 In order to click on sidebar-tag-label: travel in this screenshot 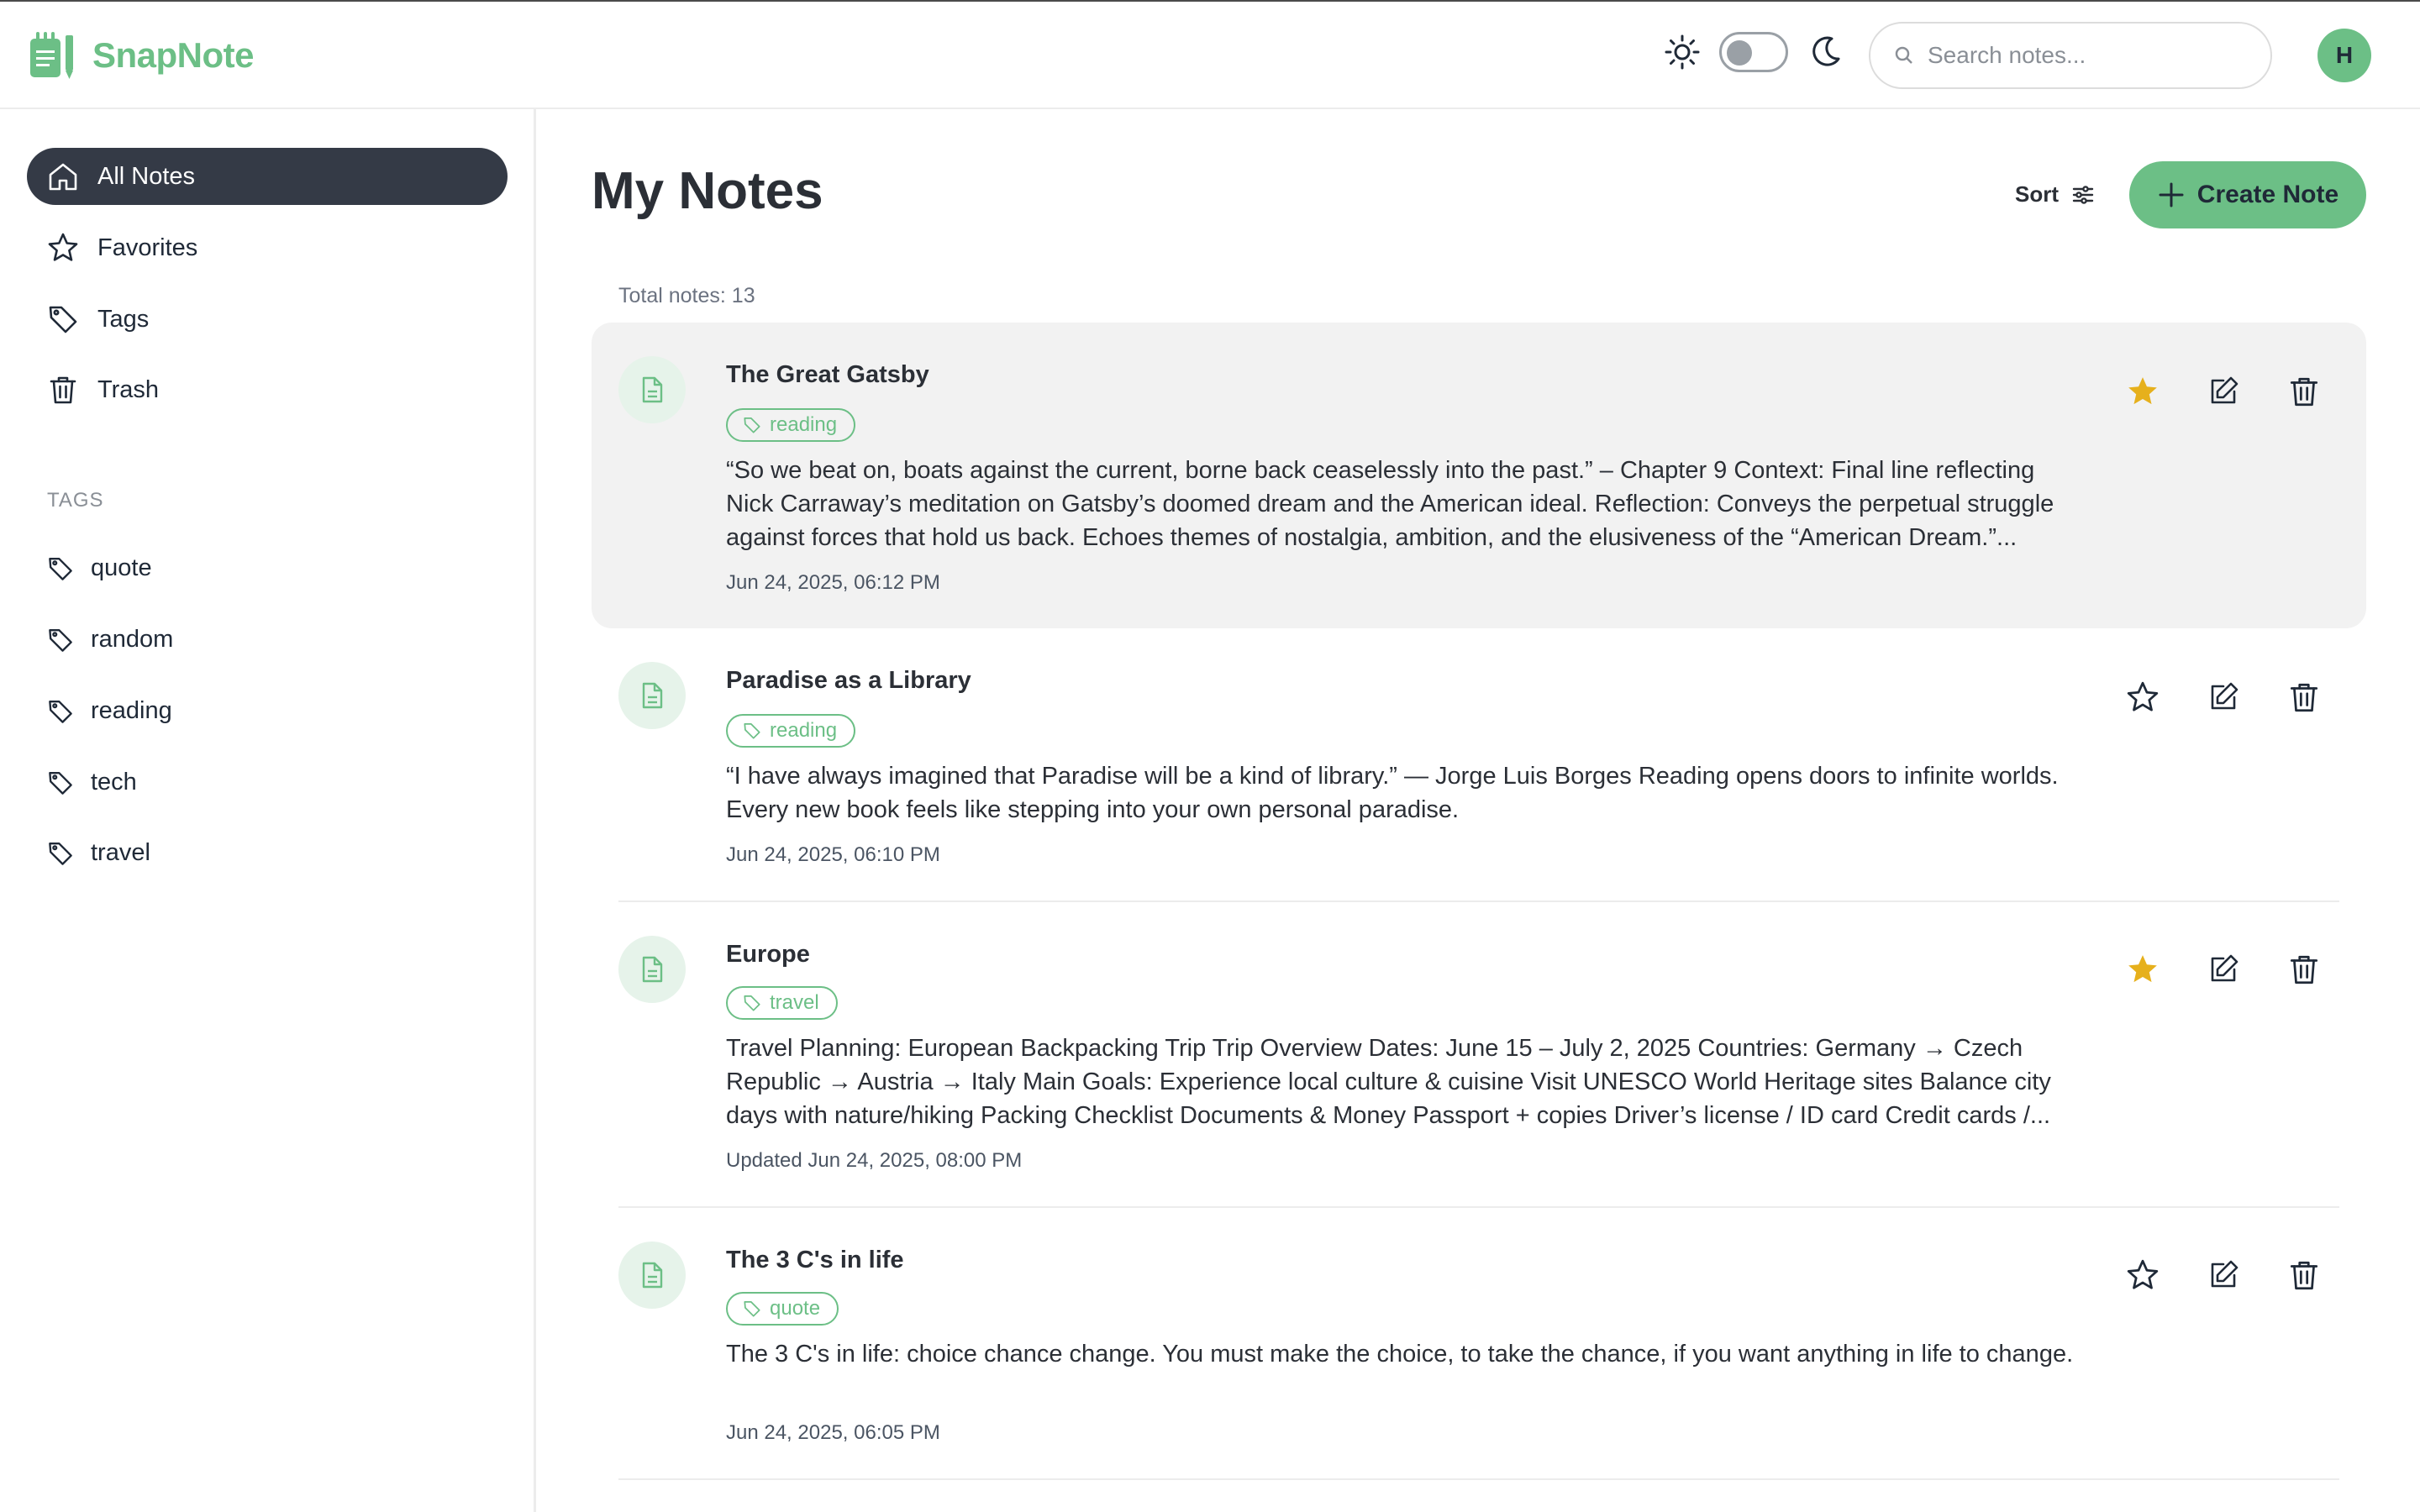, I will do `click(120, 852)`.